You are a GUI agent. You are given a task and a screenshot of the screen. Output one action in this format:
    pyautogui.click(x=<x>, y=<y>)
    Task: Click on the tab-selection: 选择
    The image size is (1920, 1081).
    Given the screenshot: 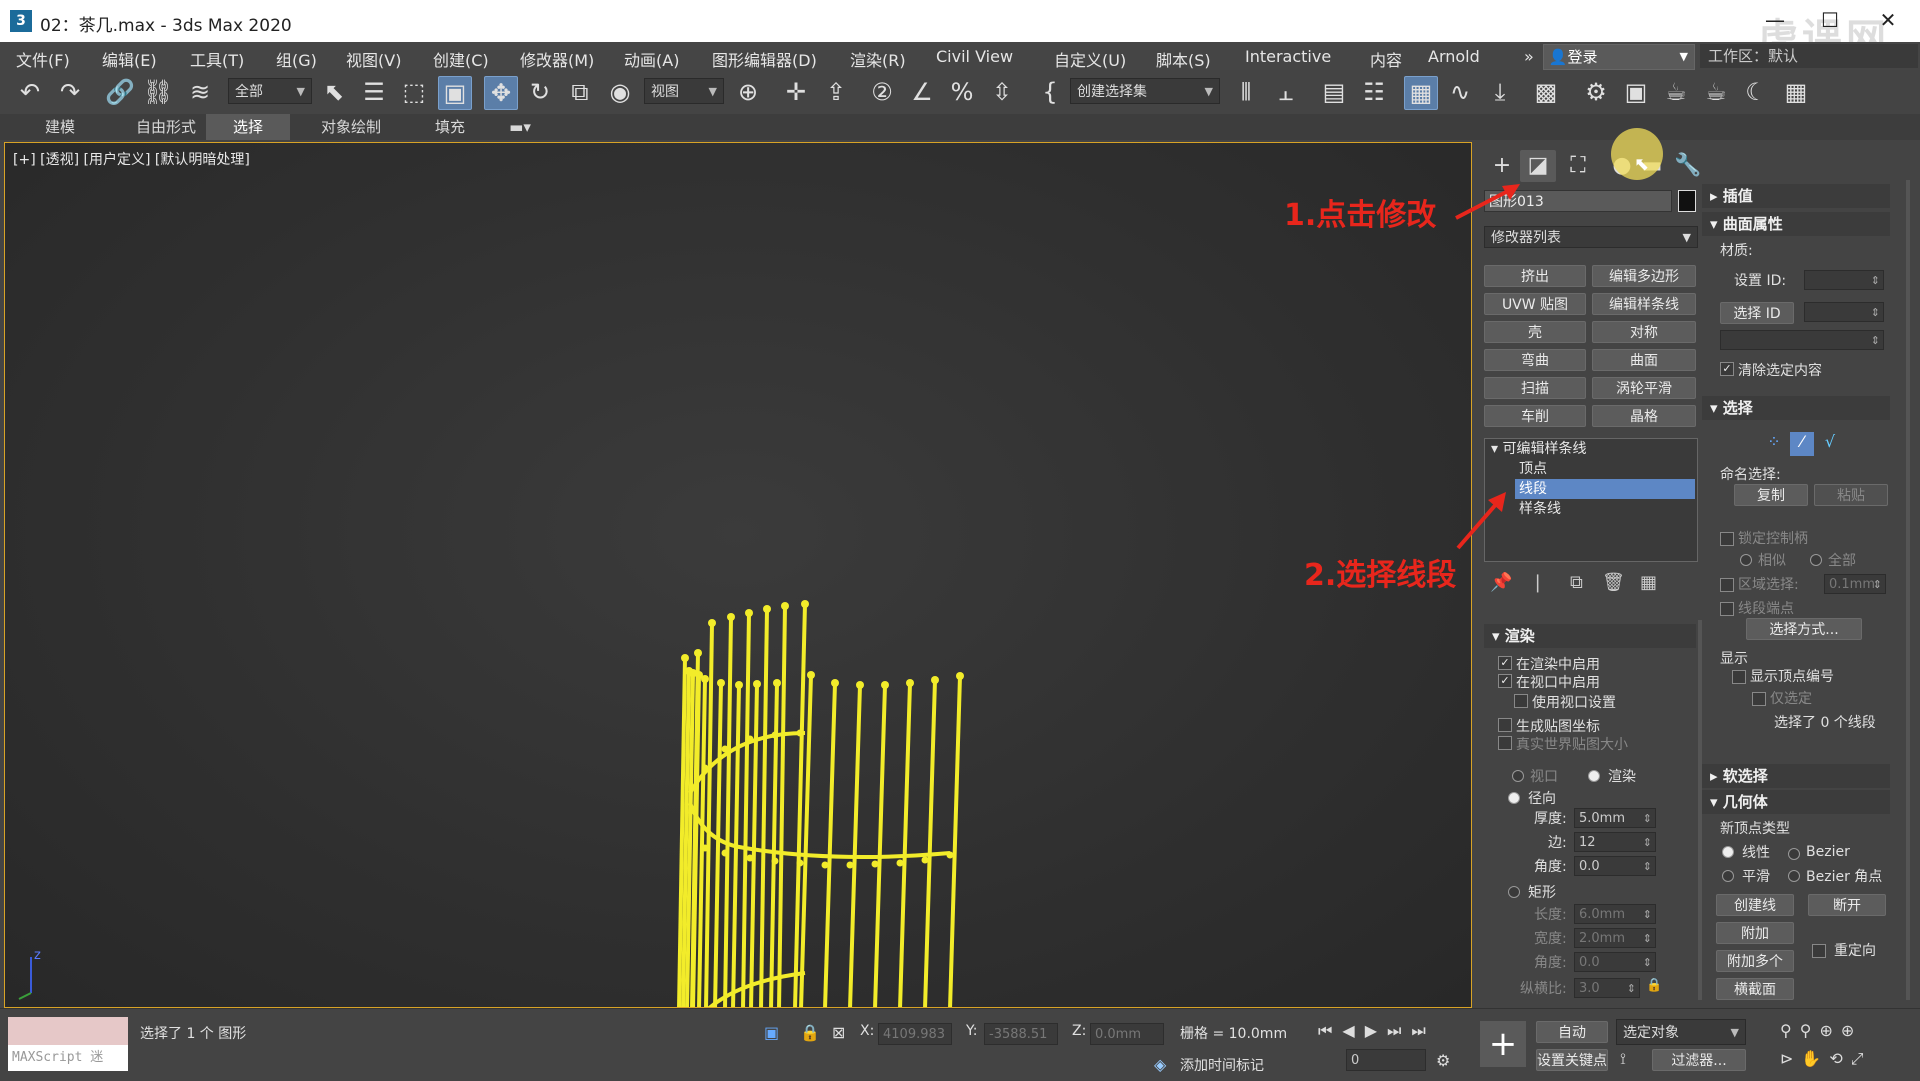 What is the action you would take?
    pyautogui.click(x=248, y=127)
    